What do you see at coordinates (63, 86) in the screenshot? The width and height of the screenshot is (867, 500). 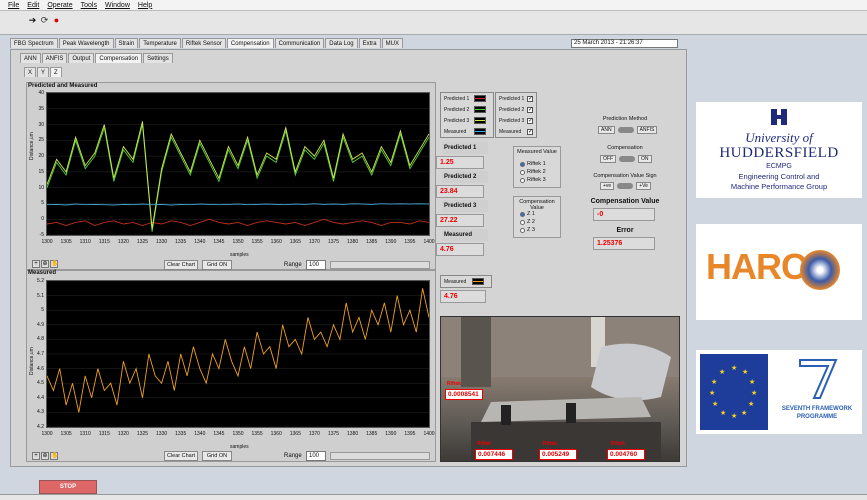 I see `graph-title-predicted: Predicted and Measured` at bounding box center [63, 86].